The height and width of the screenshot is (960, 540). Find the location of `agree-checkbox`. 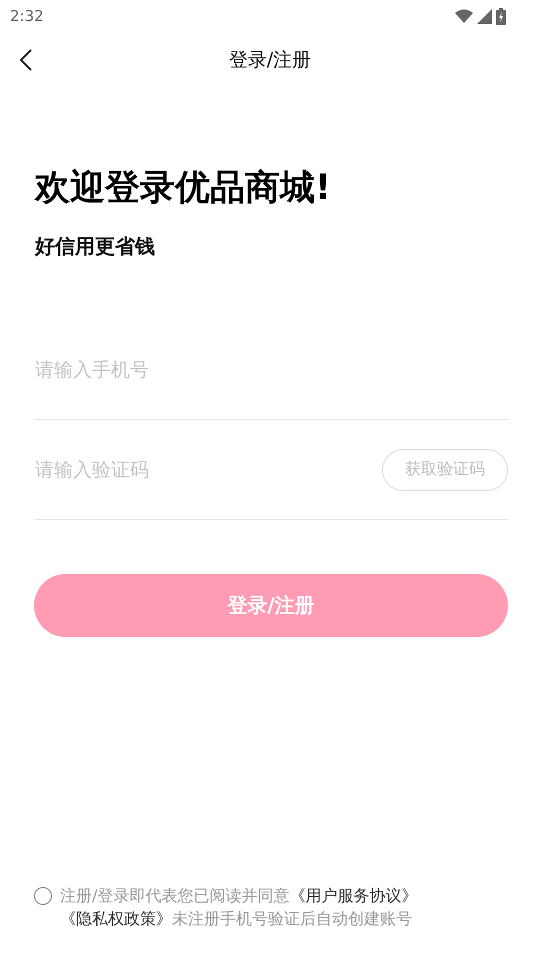

agree-checkbox is located at coordinates (43, 896).